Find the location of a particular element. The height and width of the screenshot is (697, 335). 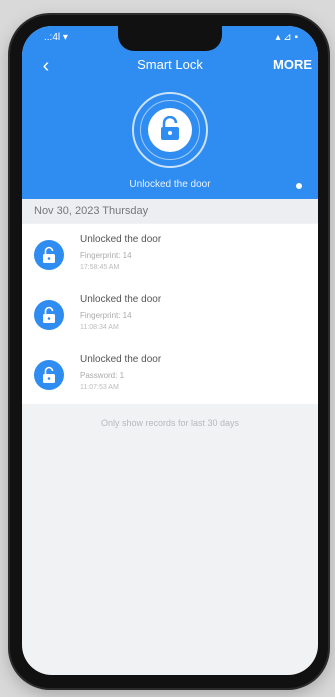

date-header: Nov 30, 2023 Thursday is located at coordinates (170, 211).